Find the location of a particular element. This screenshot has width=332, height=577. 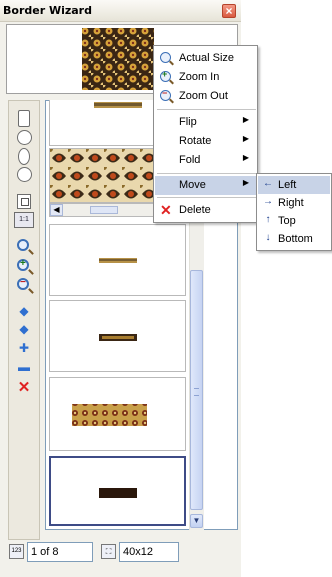

arrow-up-icon: ↑ is located at coordinates (268, 219).